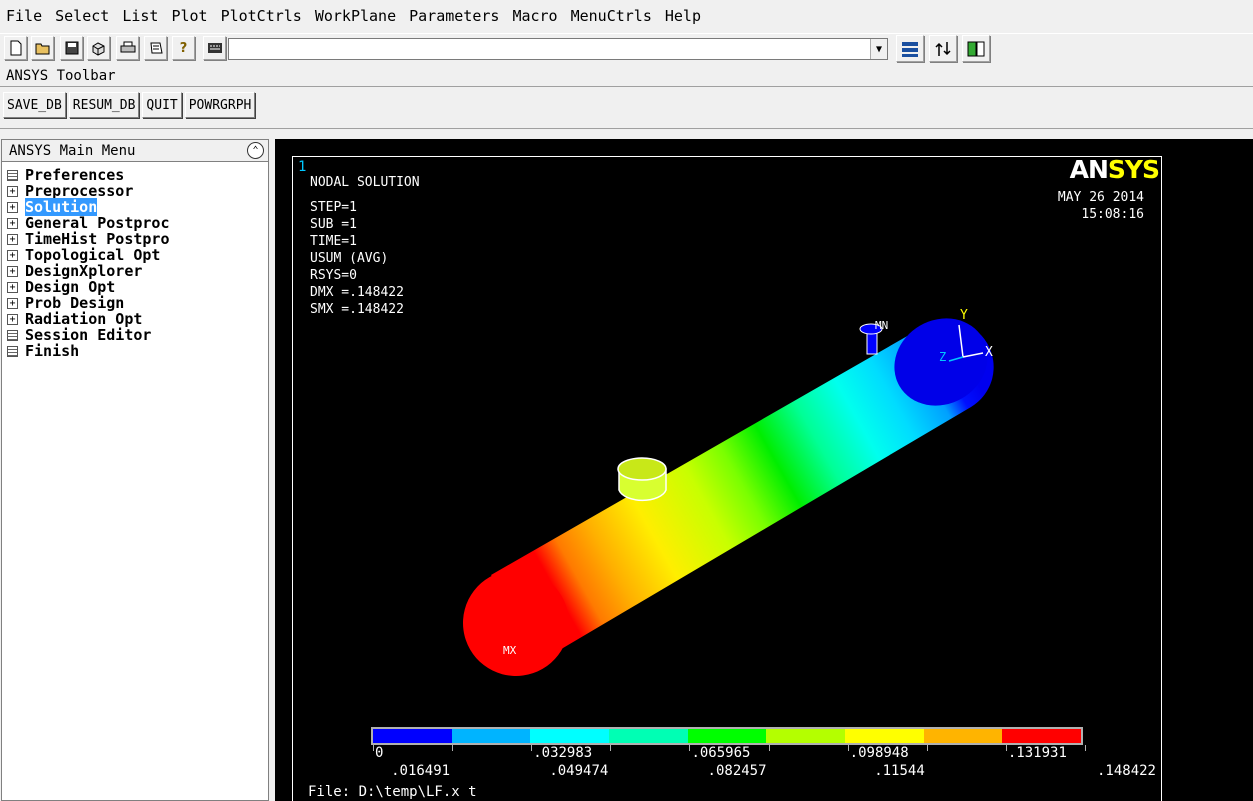 The width and height of the screenshot is (1253, 801). What do you see at coordinates (910, 48) in the screenshot?
I see `raise-hidden-icon` at bounding box center [910, 48].